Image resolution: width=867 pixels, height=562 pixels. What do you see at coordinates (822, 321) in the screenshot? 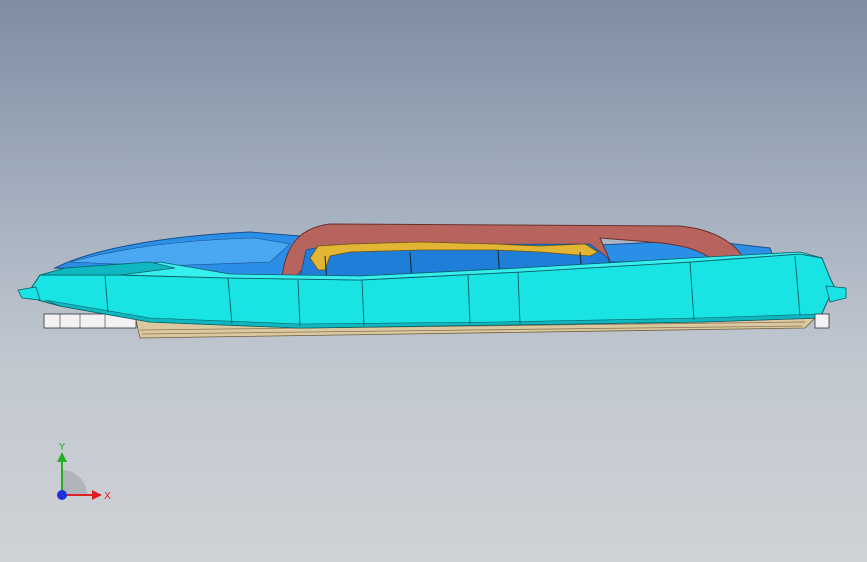
I see `right-foot` at bounding box center [822, 321].